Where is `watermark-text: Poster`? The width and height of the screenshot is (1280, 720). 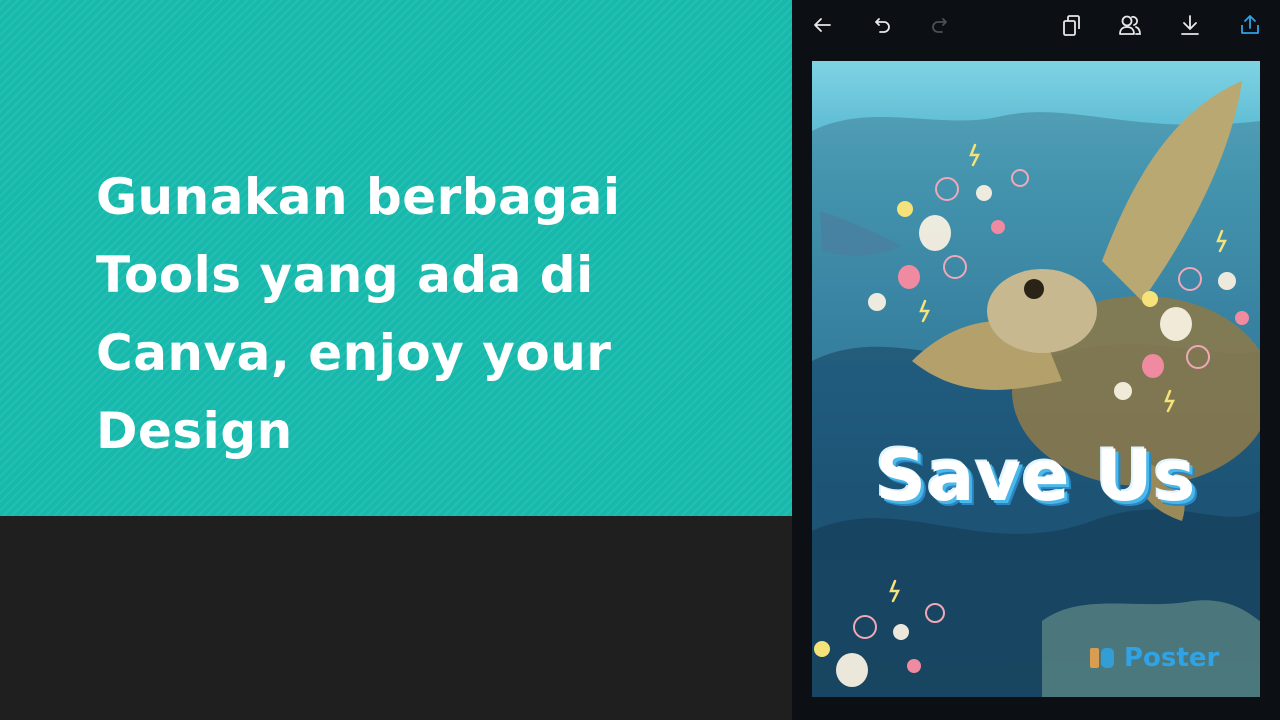 watermark-text: Poster is located at coordinates (1172, 658).